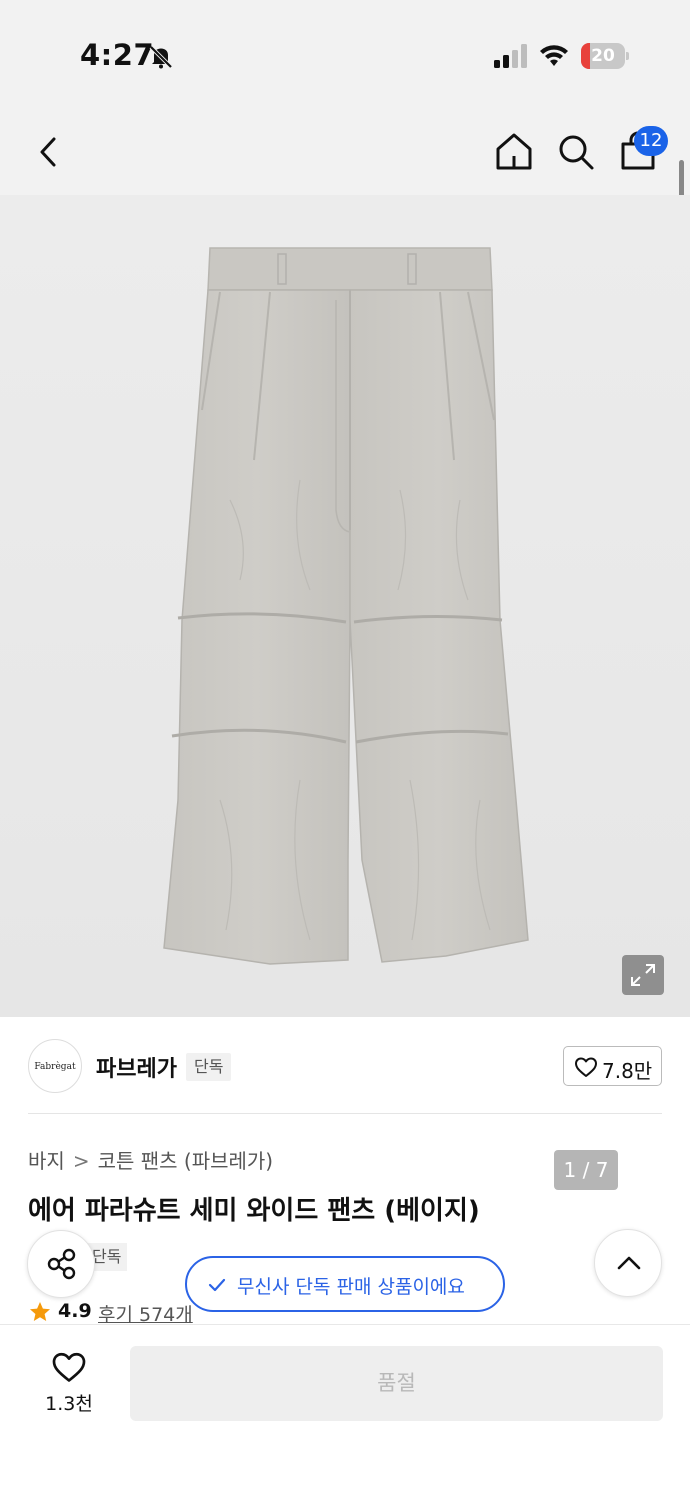 Image resolution: width=690 pixels, height=1500 pixels. Describe the element at coordinates (136, 1067) in the screenshot. I see `brand-name: 파브레가` at that location.